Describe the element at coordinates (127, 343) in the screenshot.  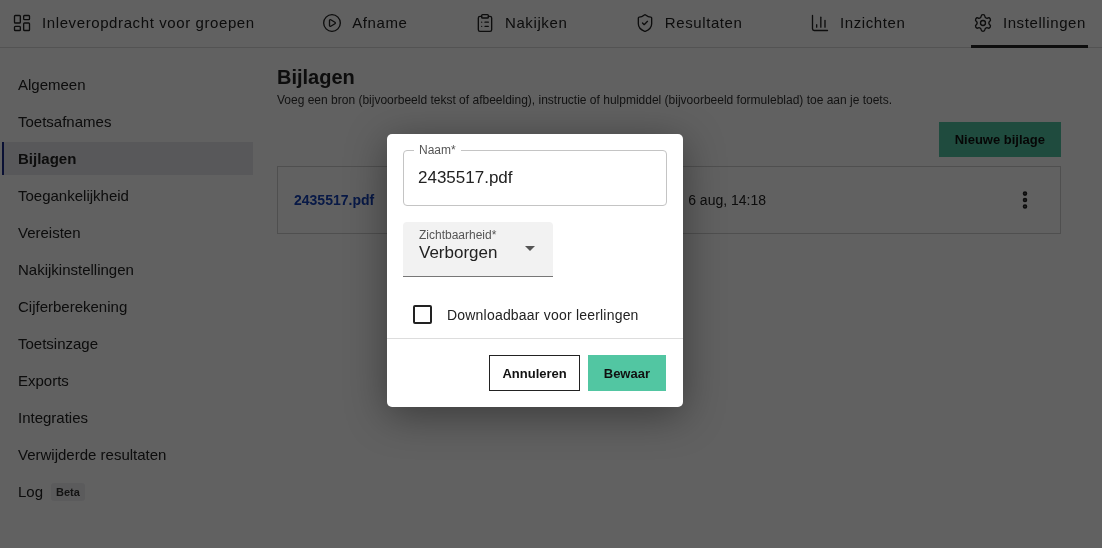
I see `sidebar-item: Toetsinzage` at that location.